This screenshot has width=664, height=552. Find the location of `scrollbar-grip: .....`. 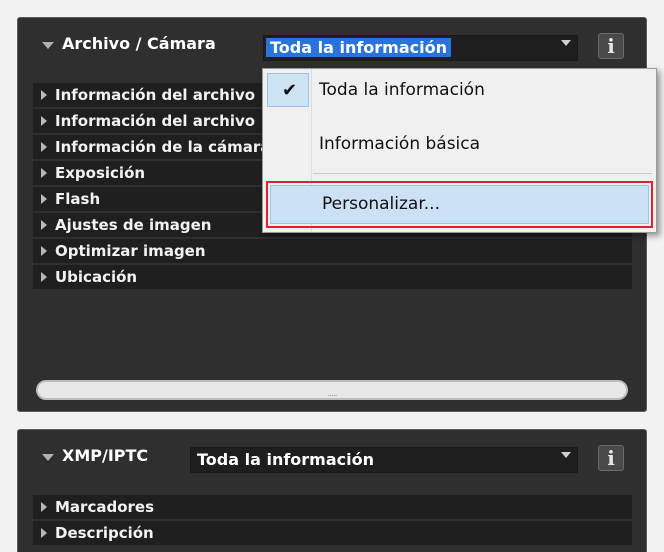

scrollbar-grip: ..... is located at coordinates (332, 394).